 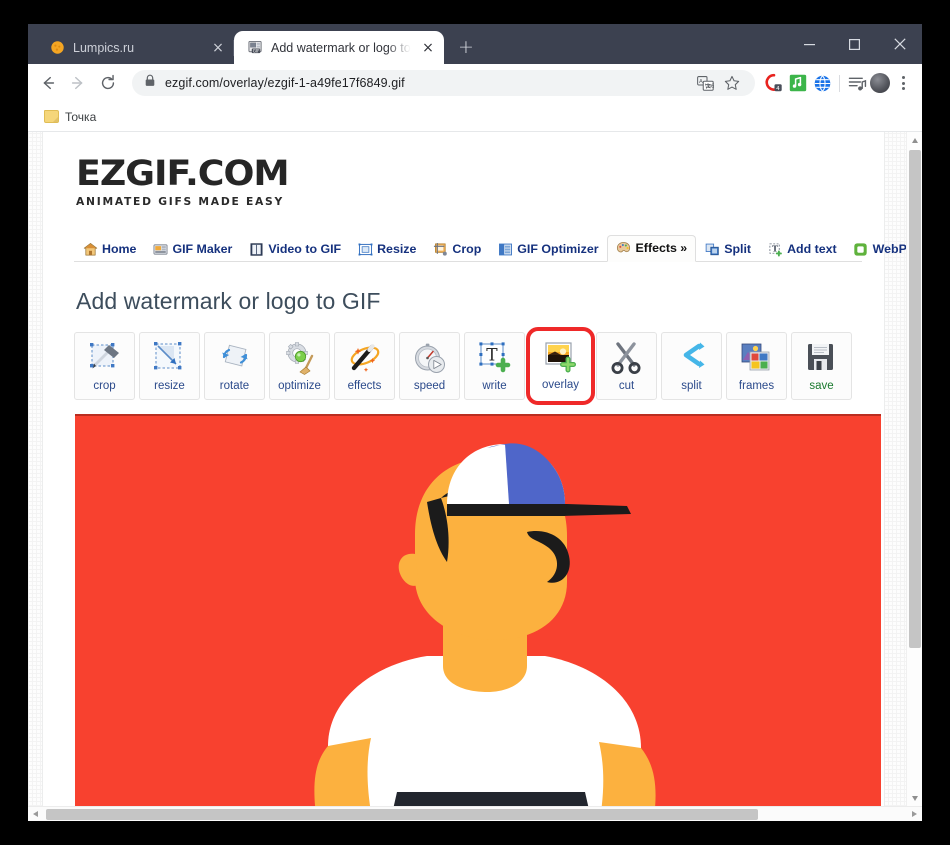 What do you see at coordinates (624, 248) in the screenshot?
I see `palette-icon` at bounding box center [624, 248].